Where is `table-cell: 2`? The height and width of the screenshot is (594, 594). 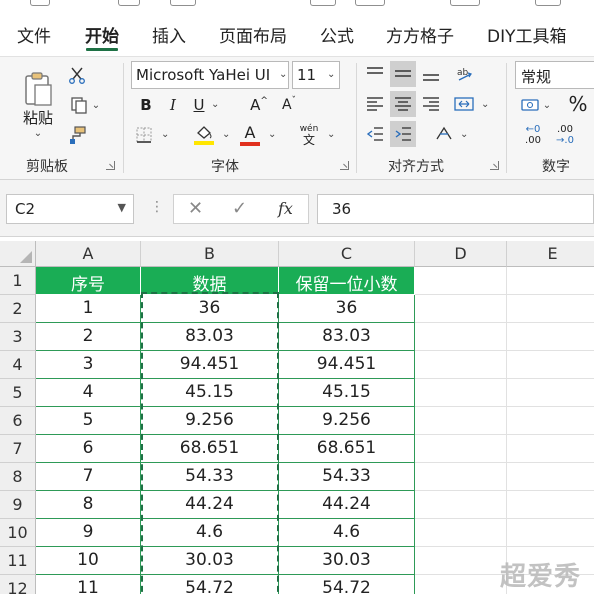
table-cell: 2 is located at coordinates (88, 337).